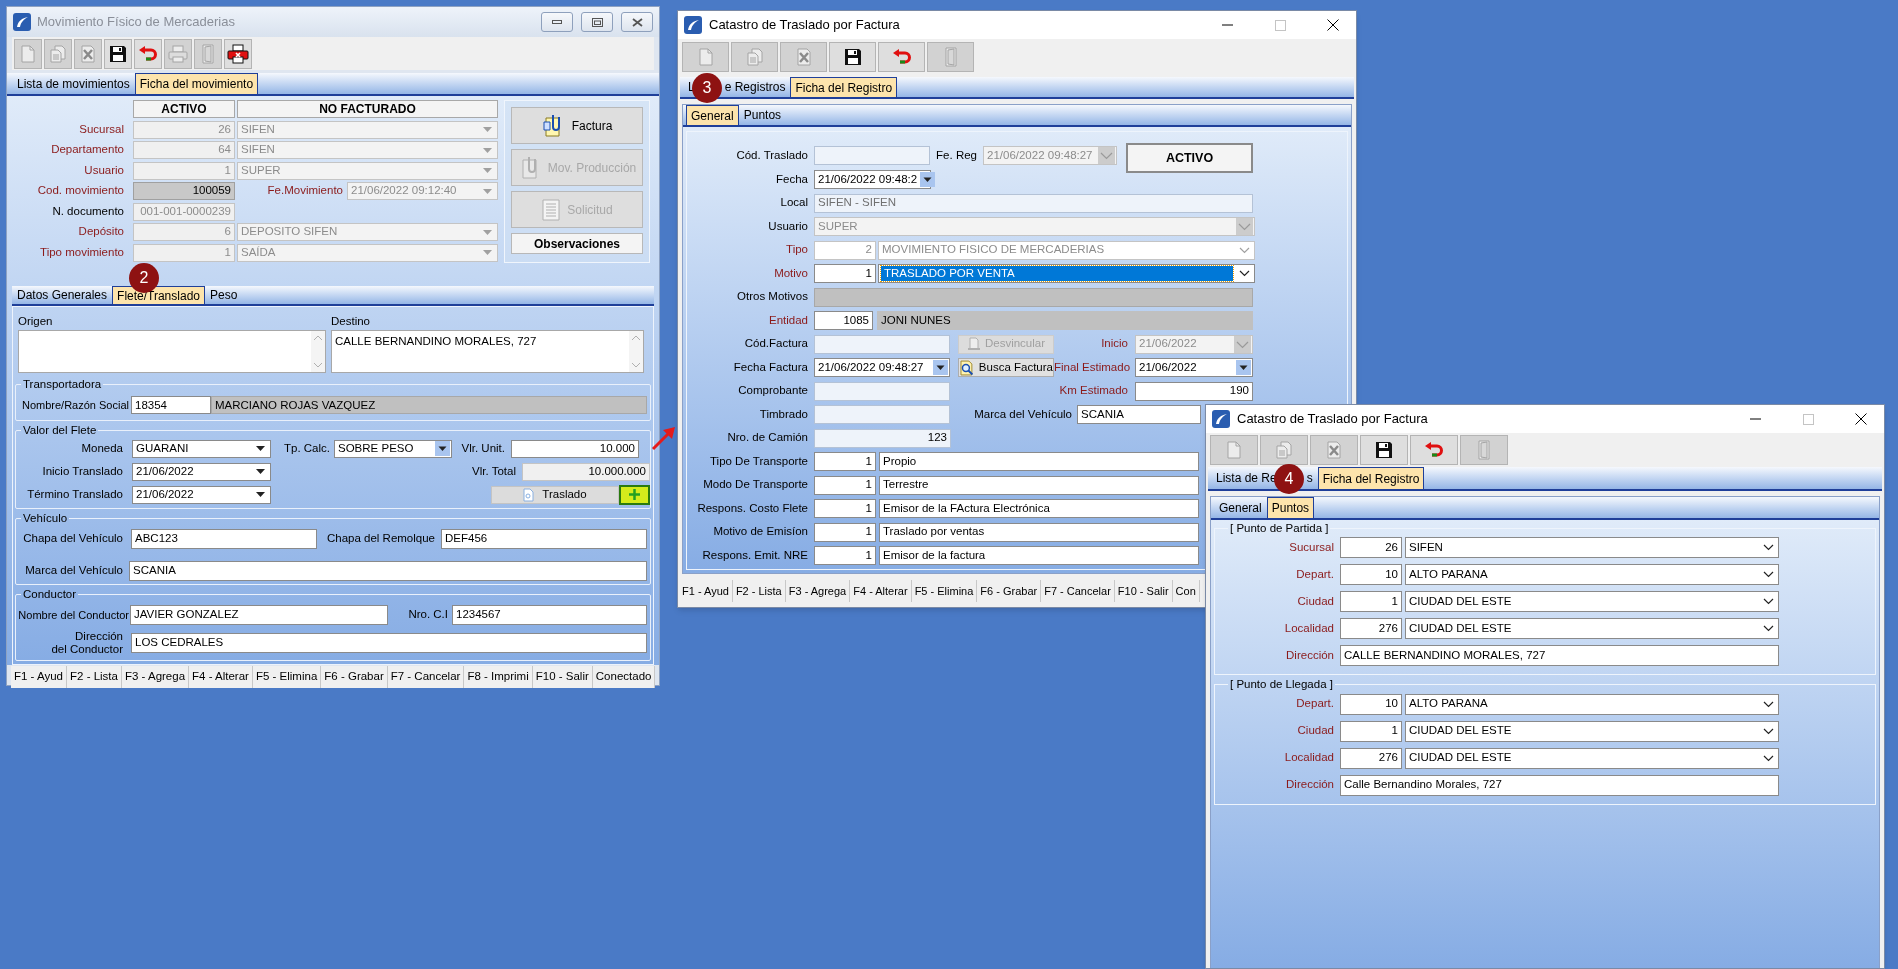  What do you see at coordinates (367, 109) in the screenshot?
I see `status-label: NO FACTURADO` at bounding box center [367, 109].